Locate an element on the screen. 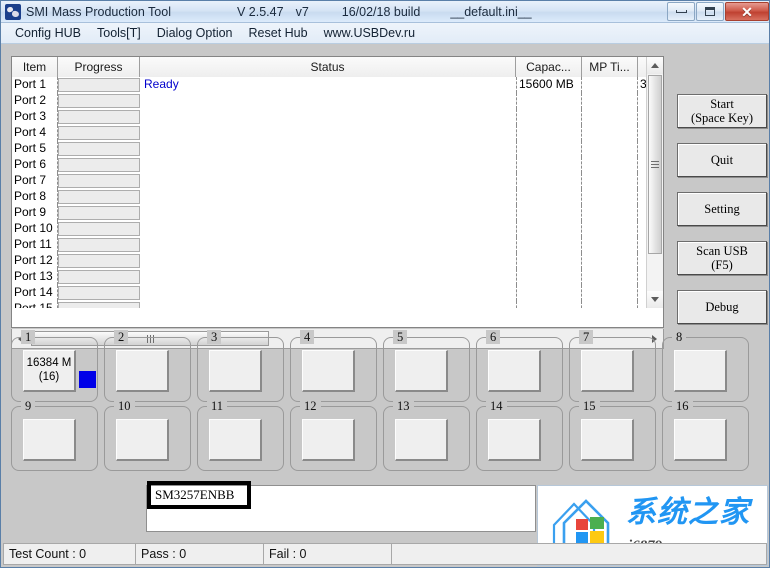  quit-button: Quit is located at coordinates (722, 160).